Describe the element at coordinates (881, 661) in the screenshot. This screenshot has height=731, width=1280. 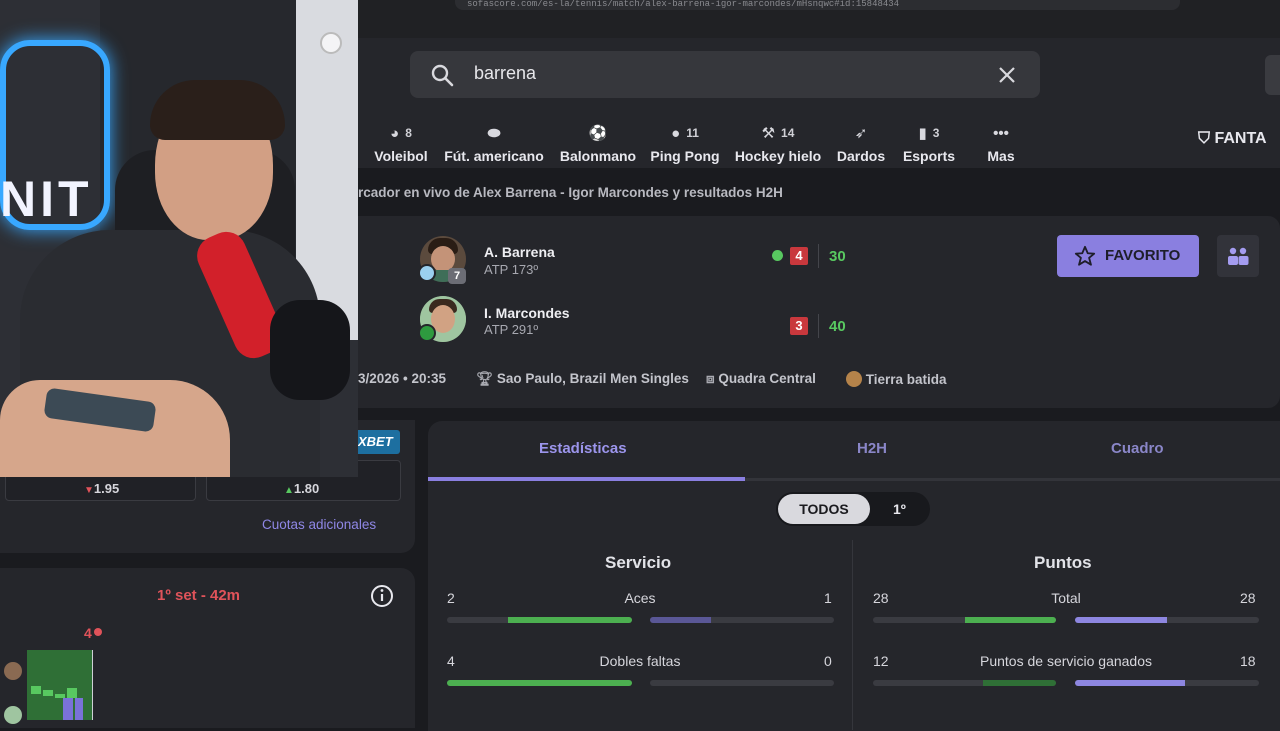
I see `stat-home-value: 12` at that location.